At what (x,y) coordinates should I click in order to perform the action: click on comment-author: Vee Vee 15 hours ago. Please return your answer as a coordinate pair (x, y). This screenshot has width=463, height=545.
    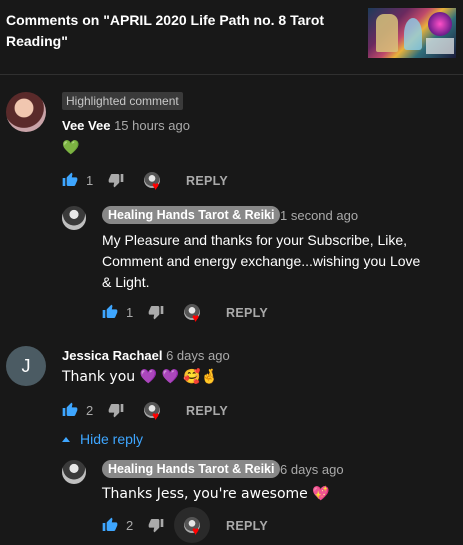
    Looking at the image, I should click on (126, 125).